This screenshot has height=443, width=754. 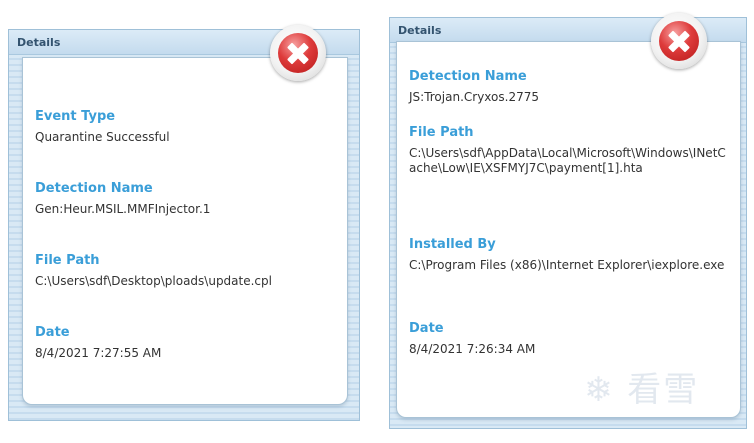 I want to click on close-button-left, so click(x=298, y=53).